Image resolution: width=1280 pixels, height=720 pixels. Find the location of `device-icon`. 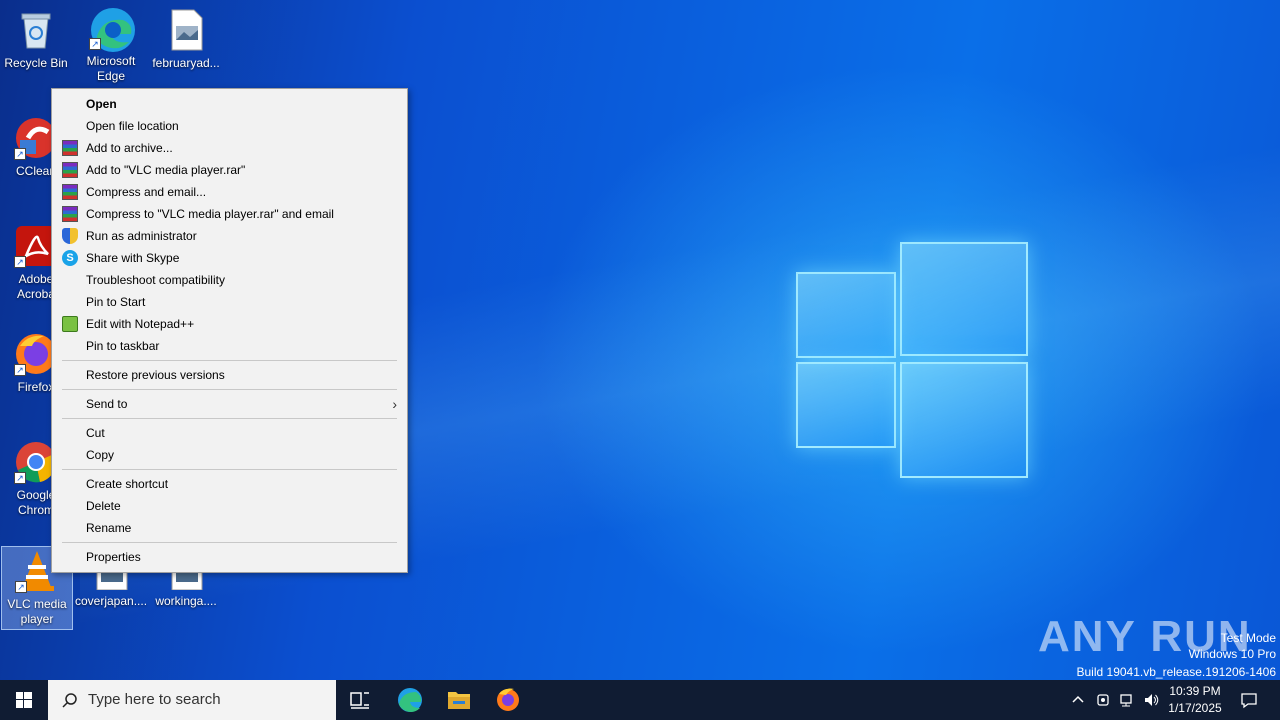

device-icon is located at coordinates (1103, 700).